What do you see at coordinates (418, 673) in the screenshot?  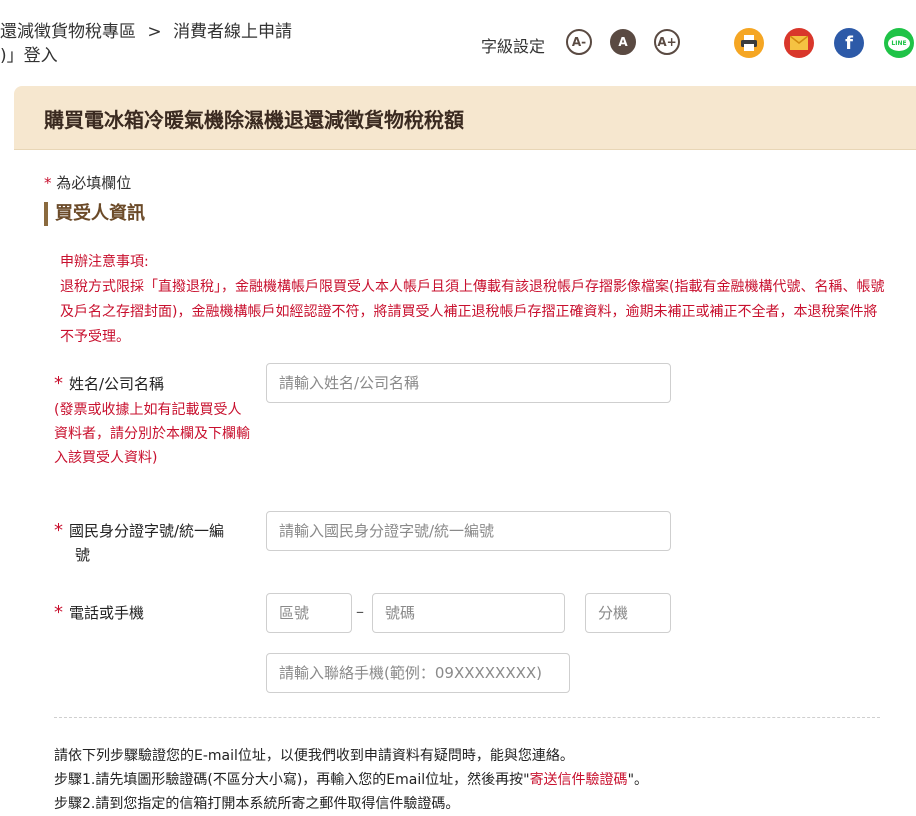 I see `mobile-input` at bounding box center [418, 673].